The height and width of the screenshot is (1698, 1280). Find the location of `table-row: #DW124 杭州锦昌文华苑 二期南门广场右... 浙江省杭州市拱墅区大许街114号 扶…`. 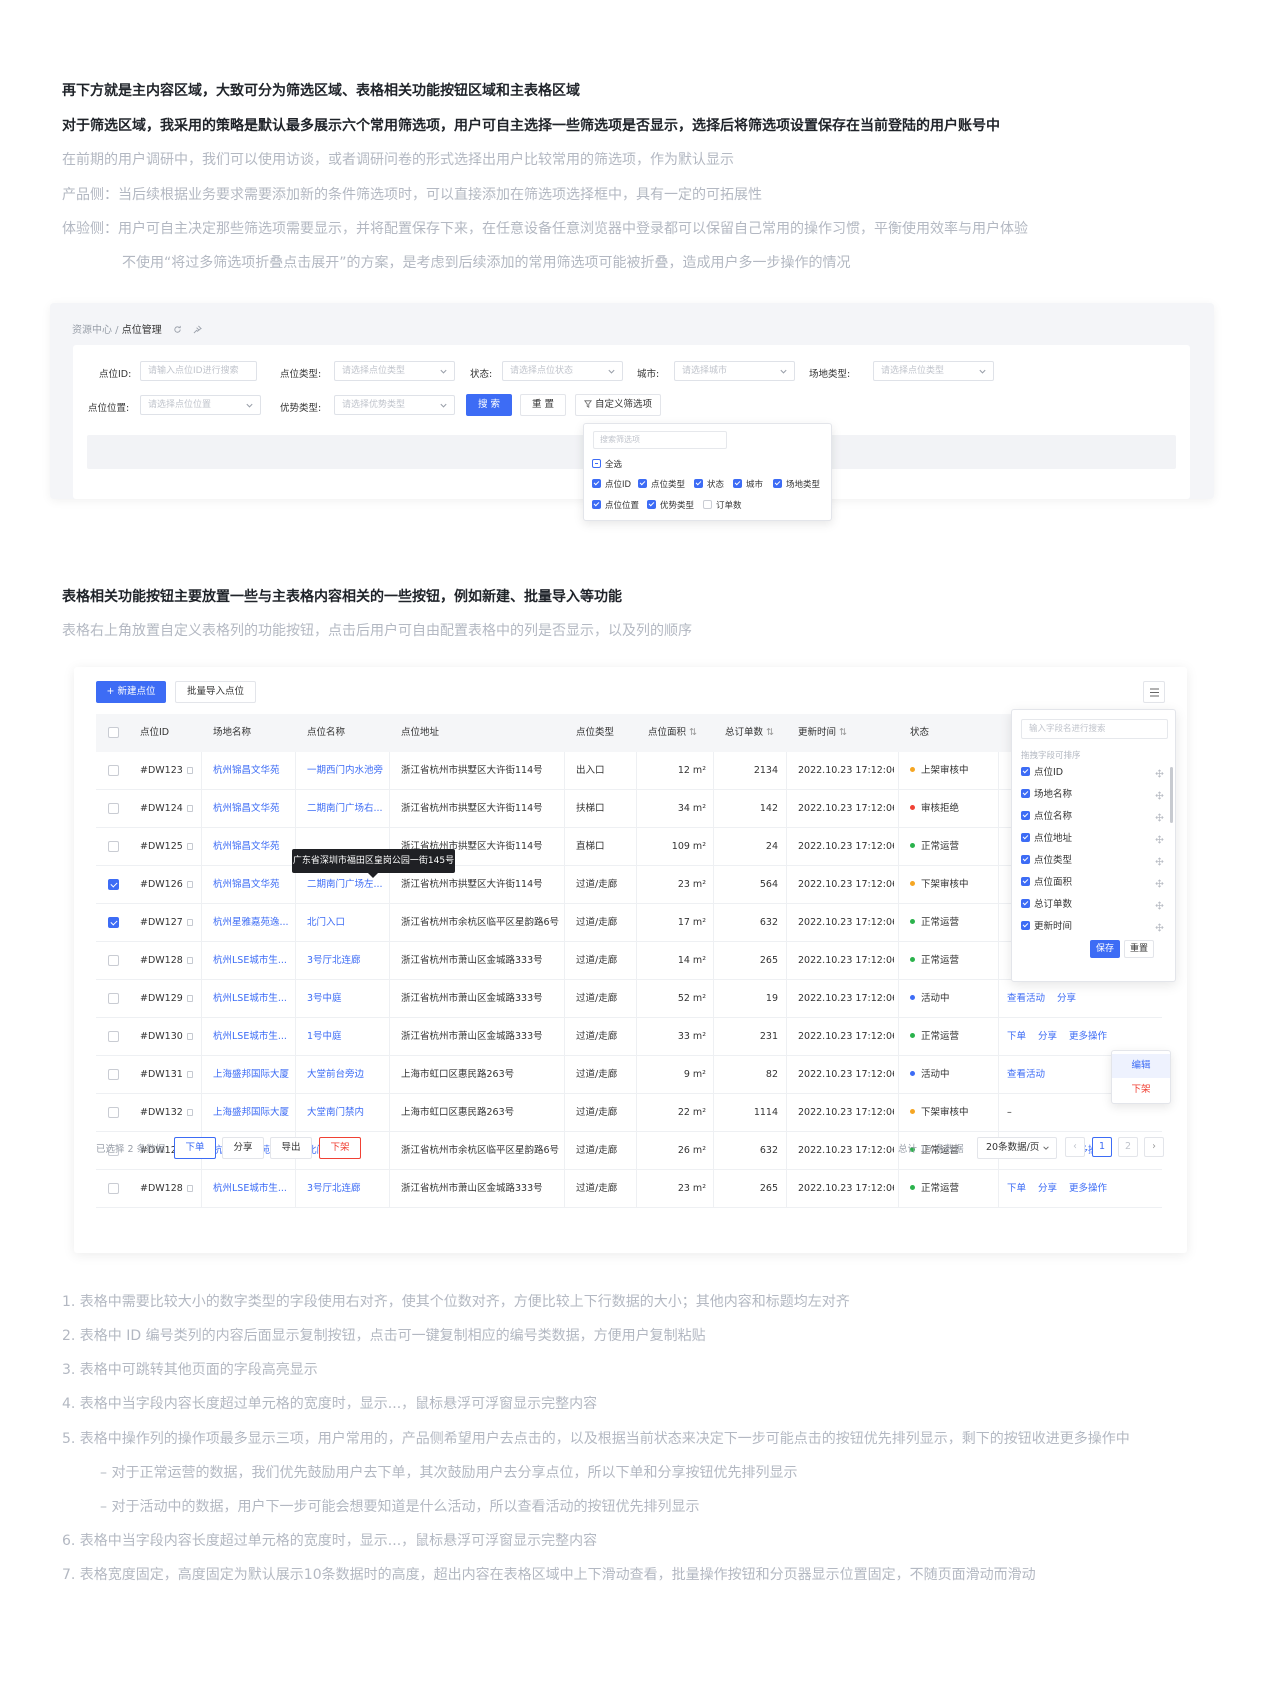

table-row: #DW124 杭州锦昌文华苑 二期南门广场右... 浙江省杭州市拱墅区大许街114号 扶… is located at coordinates (629, 809).